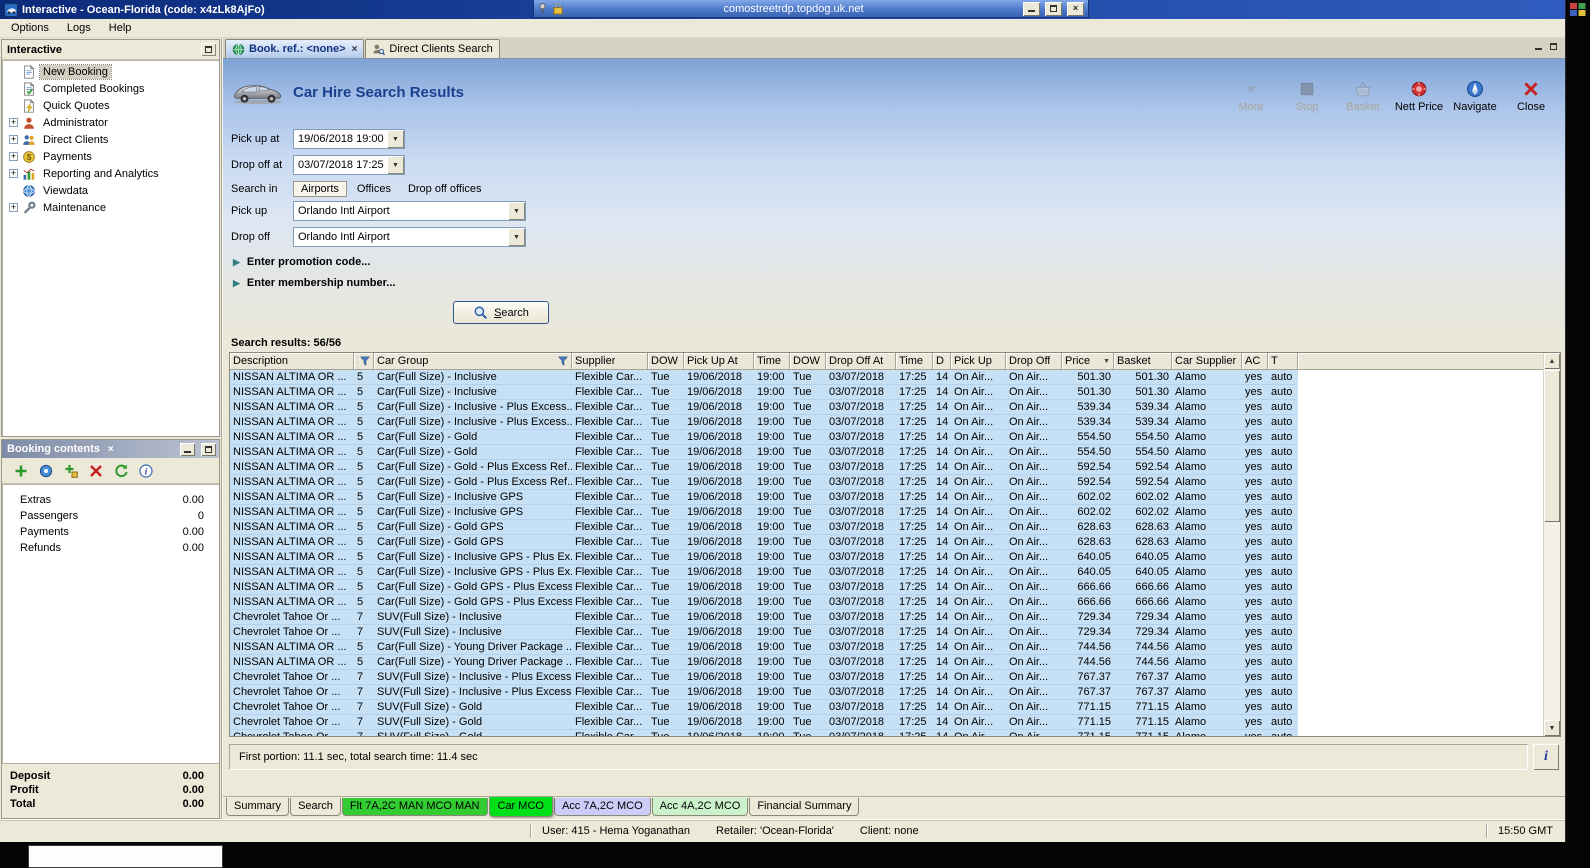  What do you see at coordinates (432, 48) in the screenshot?
I see `tab-direct-clients-search: Direct Clients Search ×` at bounding box center [432, 48].